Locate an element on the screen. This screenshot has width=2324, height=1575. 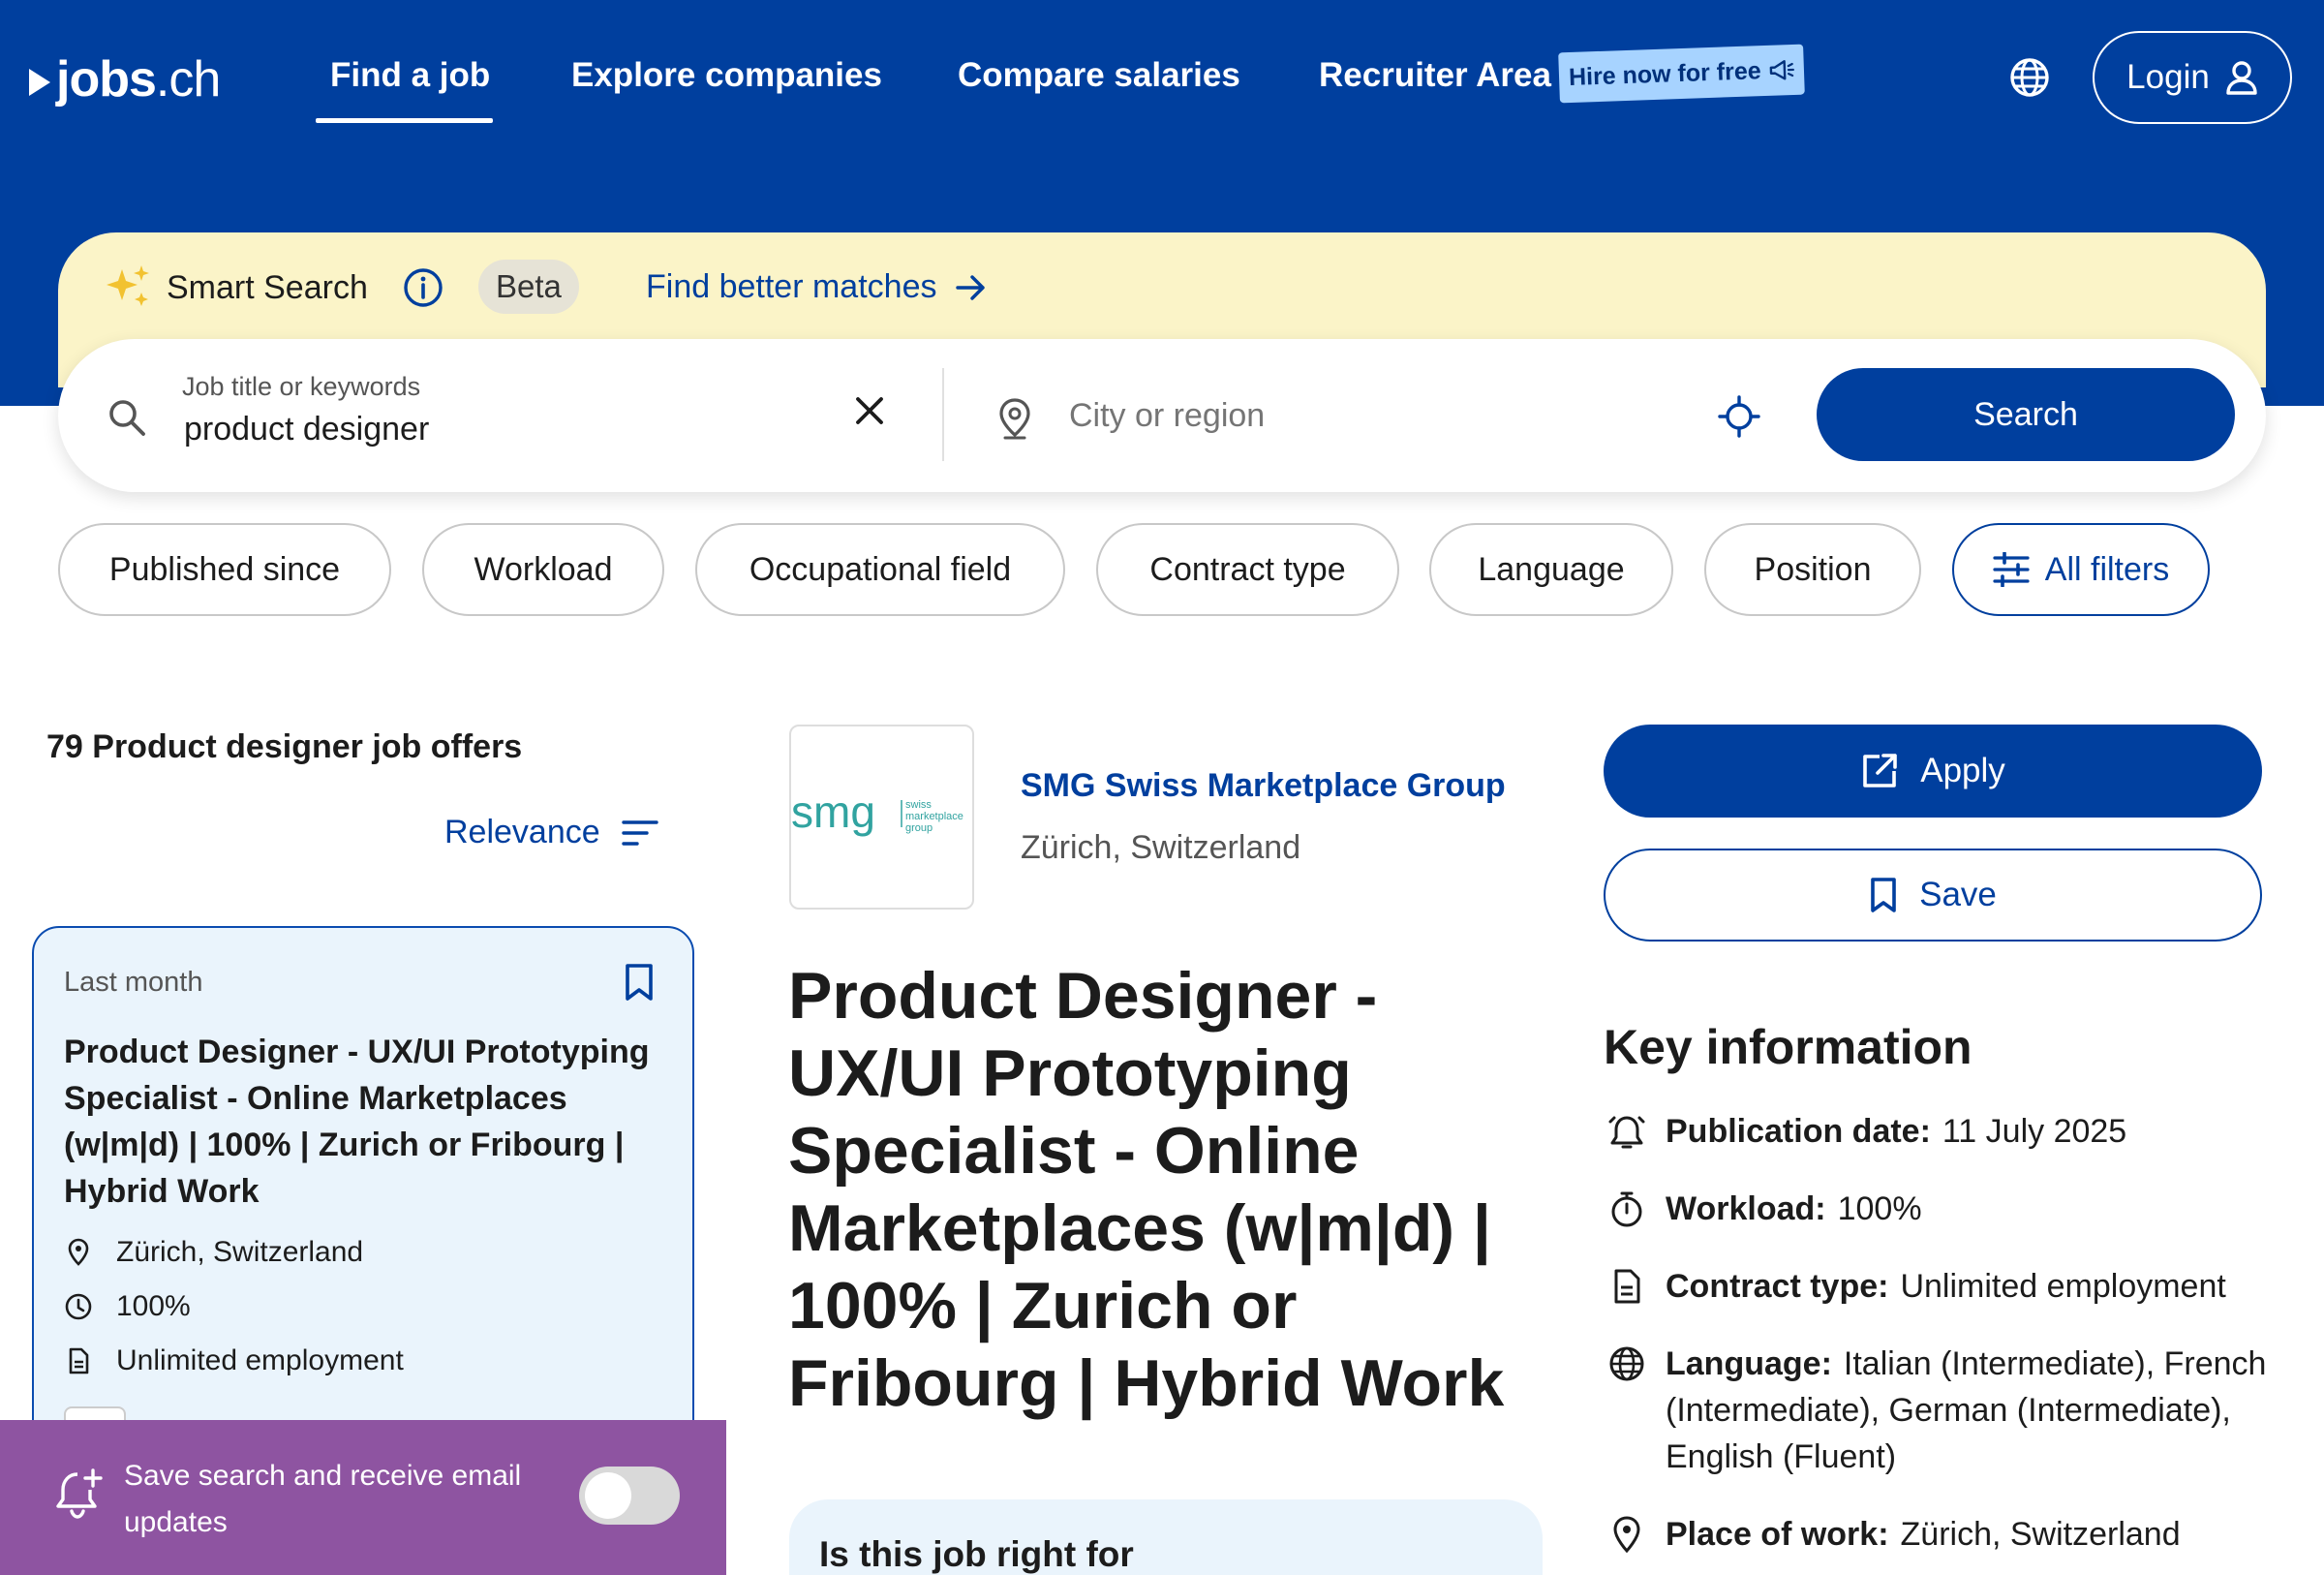
company-name-link: SMG Swiss Marketplace Group is located at coordinates (1264, 786).